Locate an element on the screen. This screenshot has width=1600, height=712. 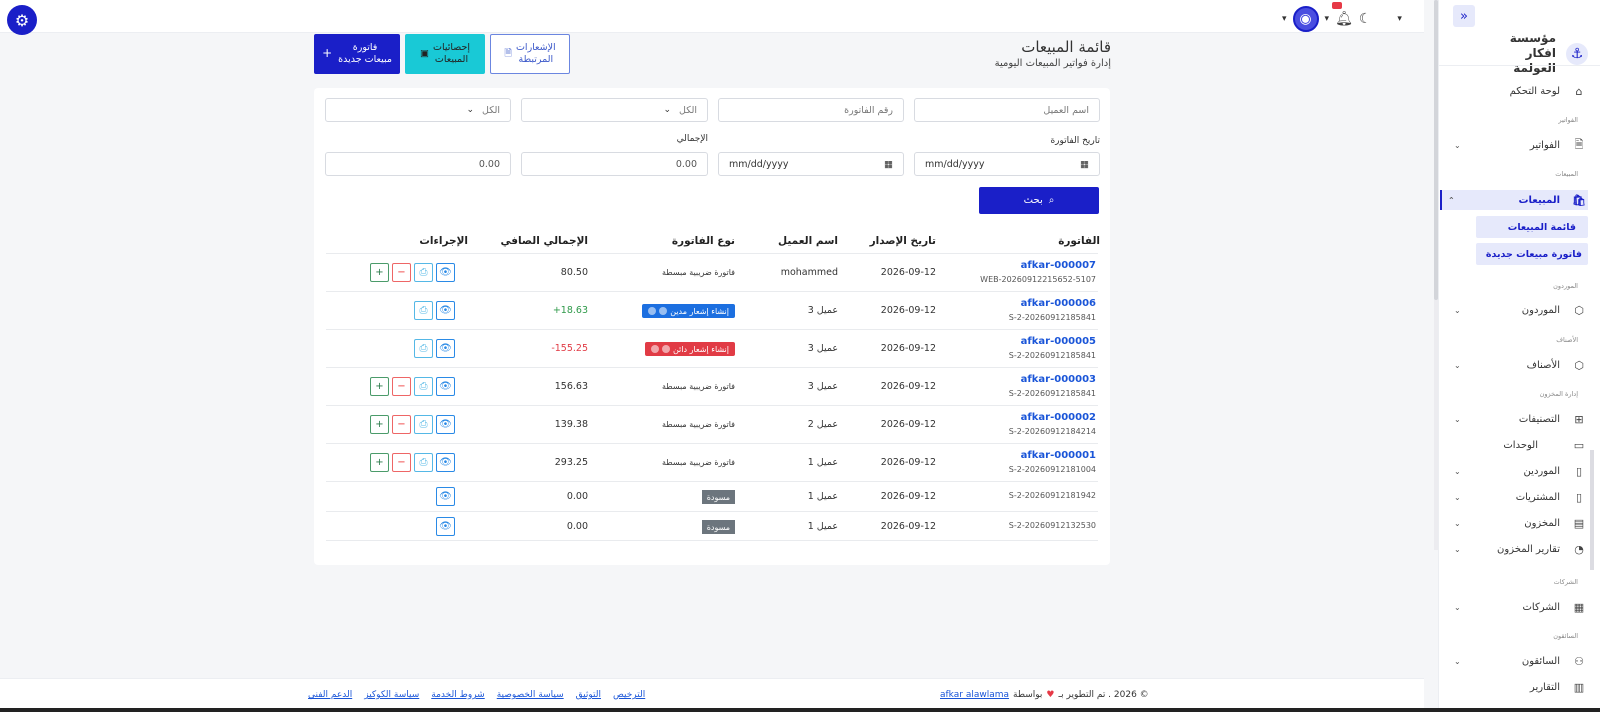
footer-link-docs: التوثيق is located at coordinates (588, 695).